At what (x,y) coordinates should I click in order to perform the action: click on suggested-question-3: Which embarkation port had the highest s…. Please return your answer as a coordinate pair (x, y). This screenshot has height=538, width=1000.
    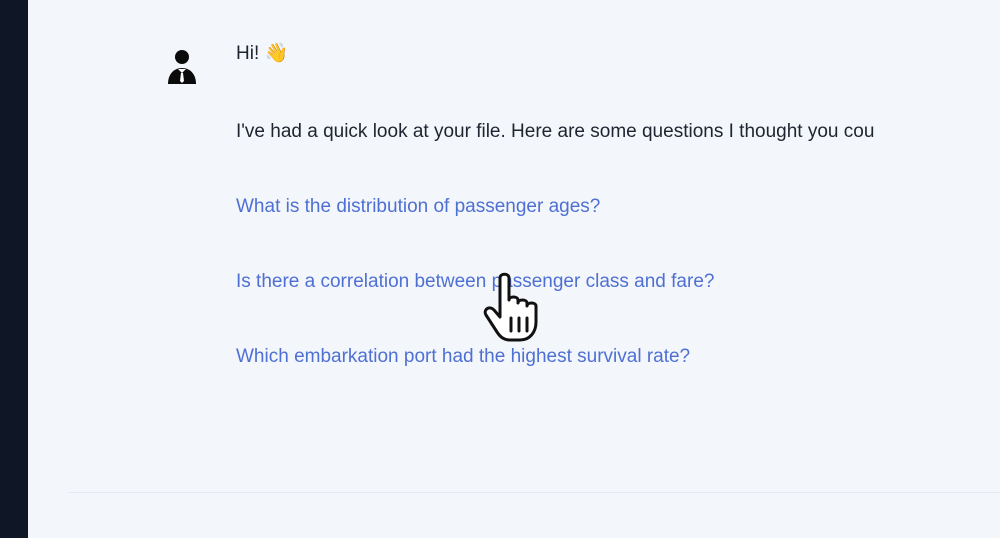
    Looking at the image, I should click on (618, 357).